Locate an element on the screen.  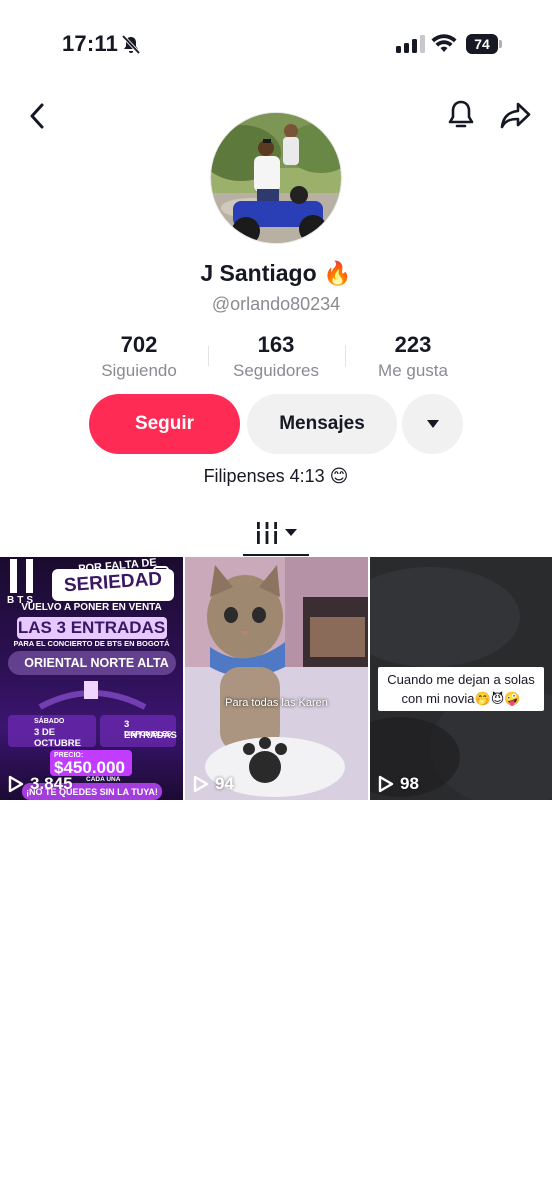
active-tab-indicator is located at coordinates (276, 555).